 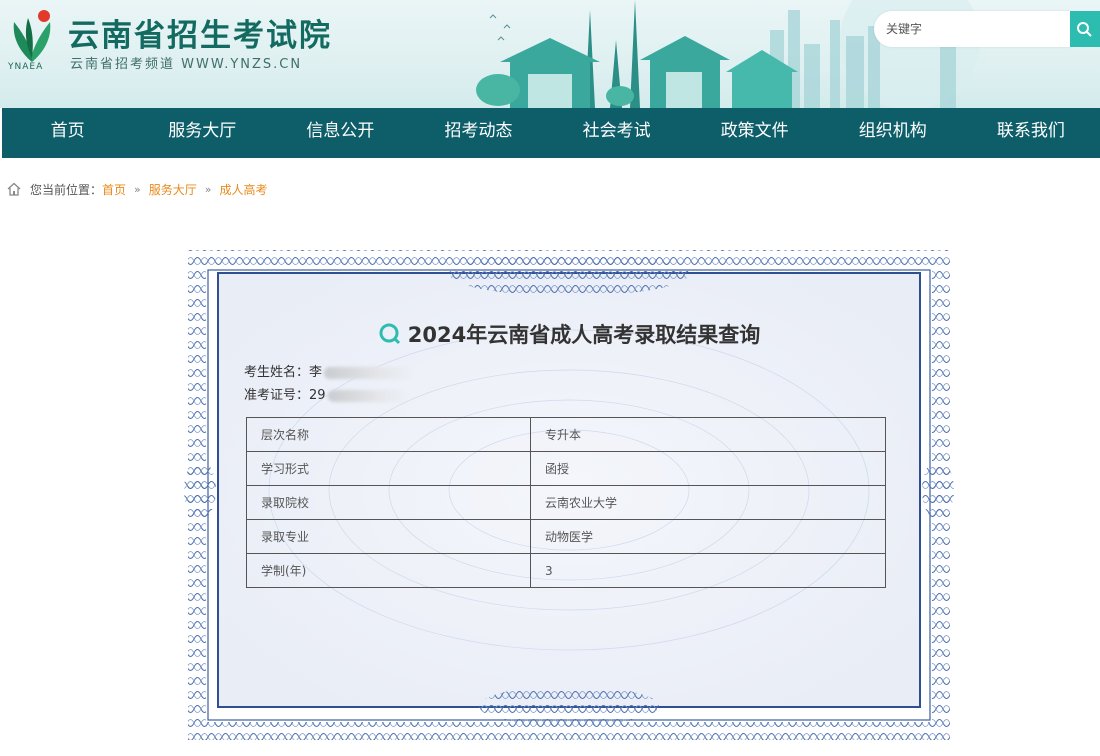 I want to click on table-row: 录取院校 云南农业大学, so click(x=566, y=502).